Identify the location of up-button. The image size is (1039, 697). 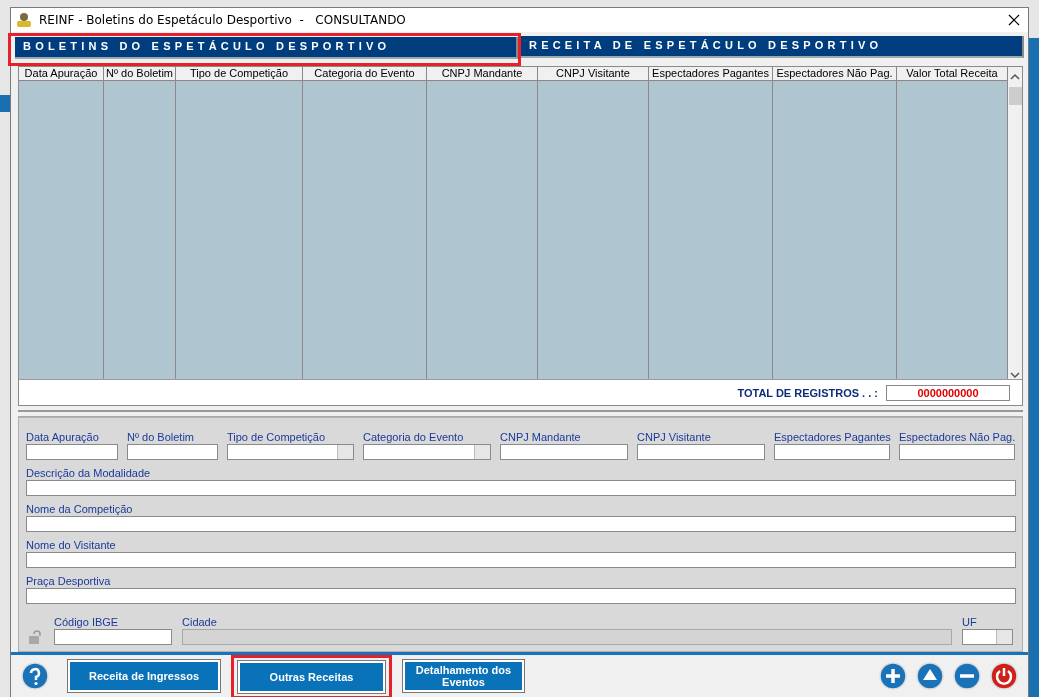
(930, 676).